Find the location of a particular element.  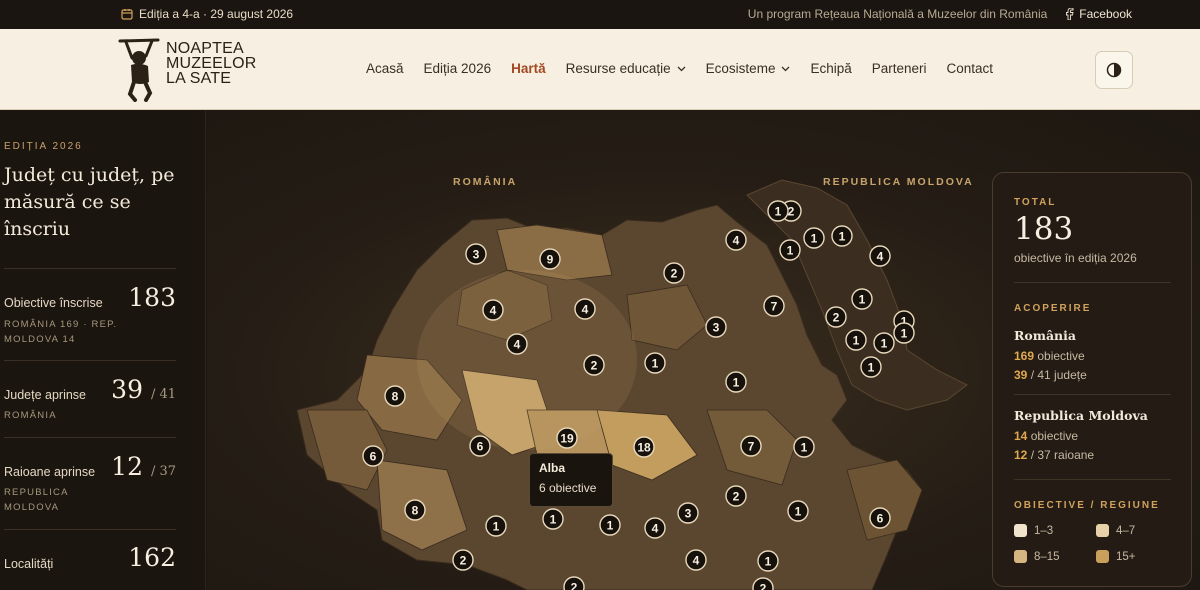

region-tooltip: Alba 6 obiective is located at coordinates (571, 480).